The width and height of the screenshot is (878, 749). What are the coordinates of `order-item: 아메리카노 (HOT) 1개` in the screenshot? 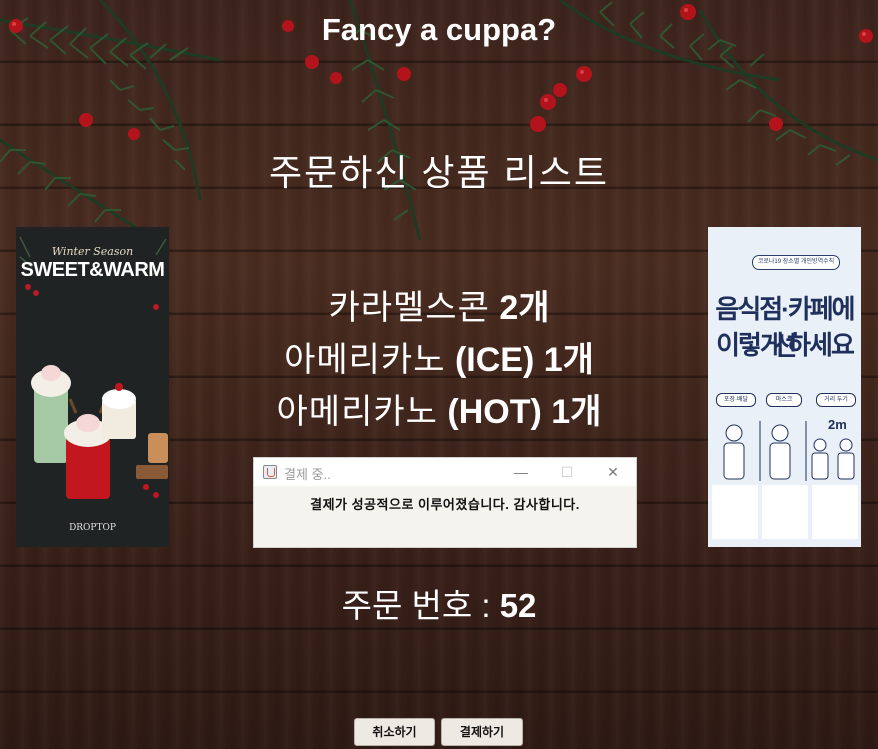 It's located at (439, 412).